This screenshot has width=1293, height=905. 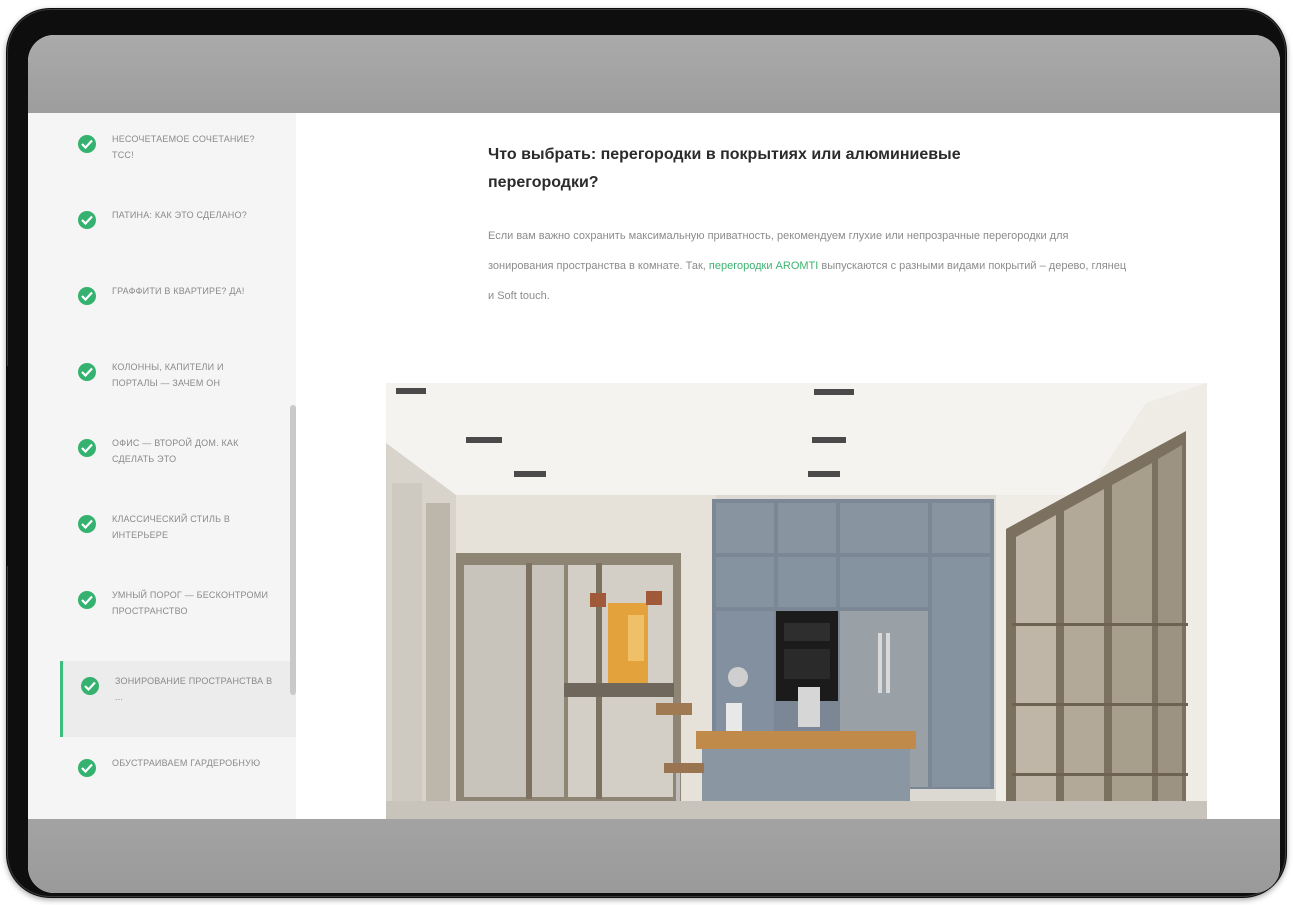 I want to click on toc-item-label: Умный порог — бесконтроми пространство, so click(x=190, y=603).